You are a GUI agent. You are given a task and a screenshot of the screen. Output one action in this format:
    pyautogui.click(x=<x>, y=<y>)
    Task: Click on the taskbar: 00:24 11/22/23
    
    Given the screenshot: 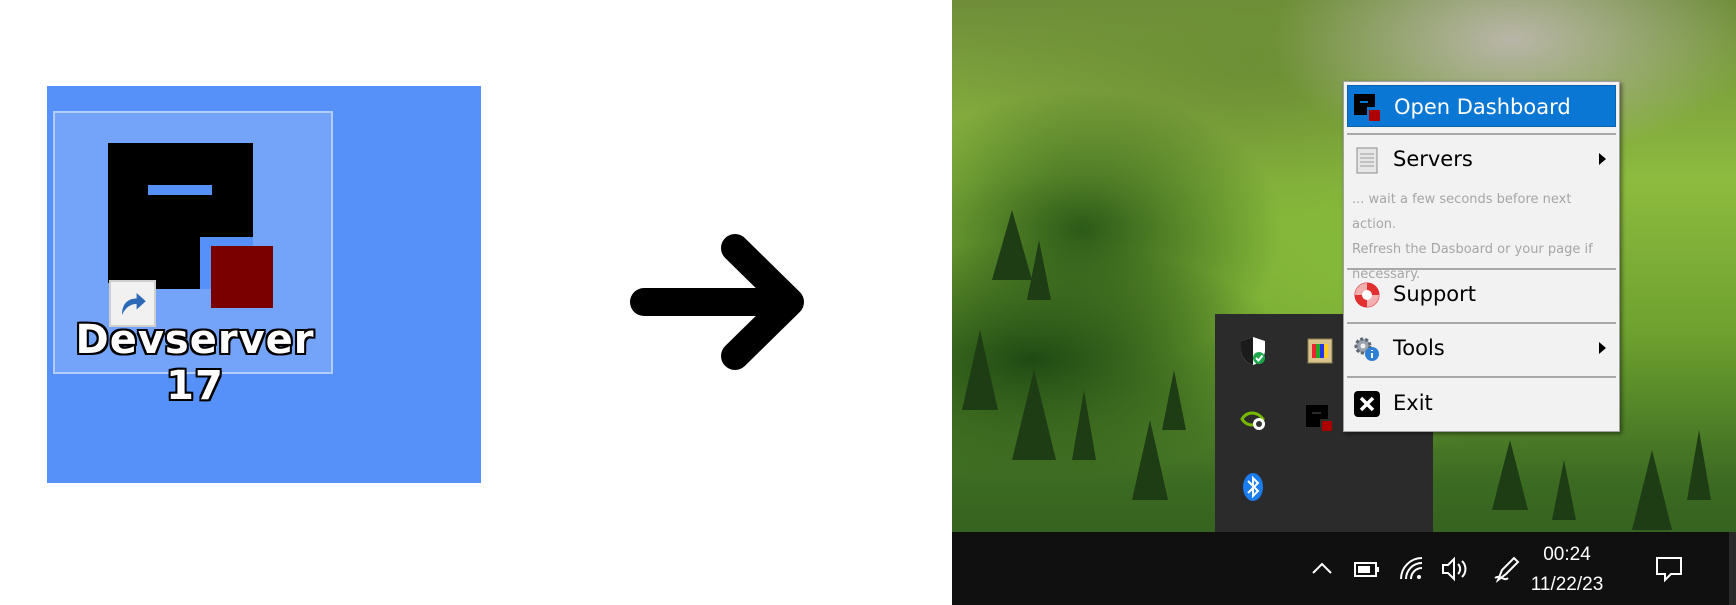 What is the action you would take?
    pyautogui.click(x=1344, y=568)
    